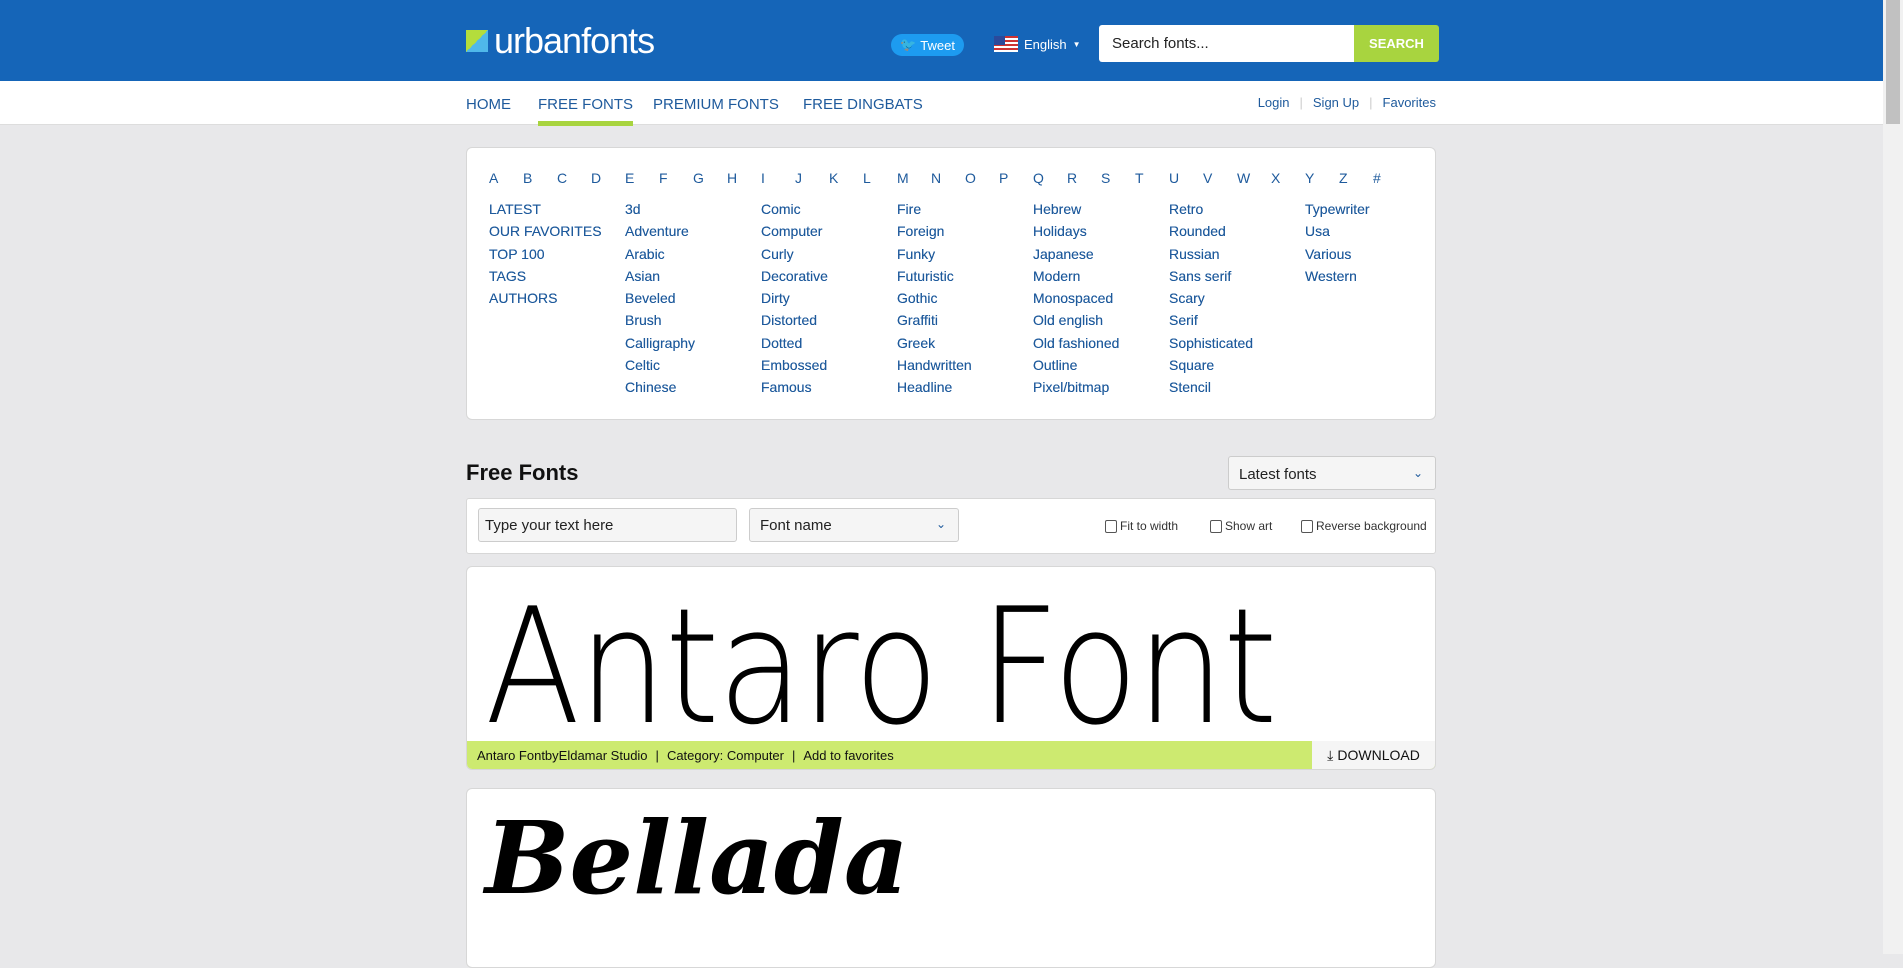 The height and width of the screenshot is (968, 1903). What do you see at coordinates (948, 178) in the screenshot?
I see `letter-link: N` at bounding box center [948, 178].